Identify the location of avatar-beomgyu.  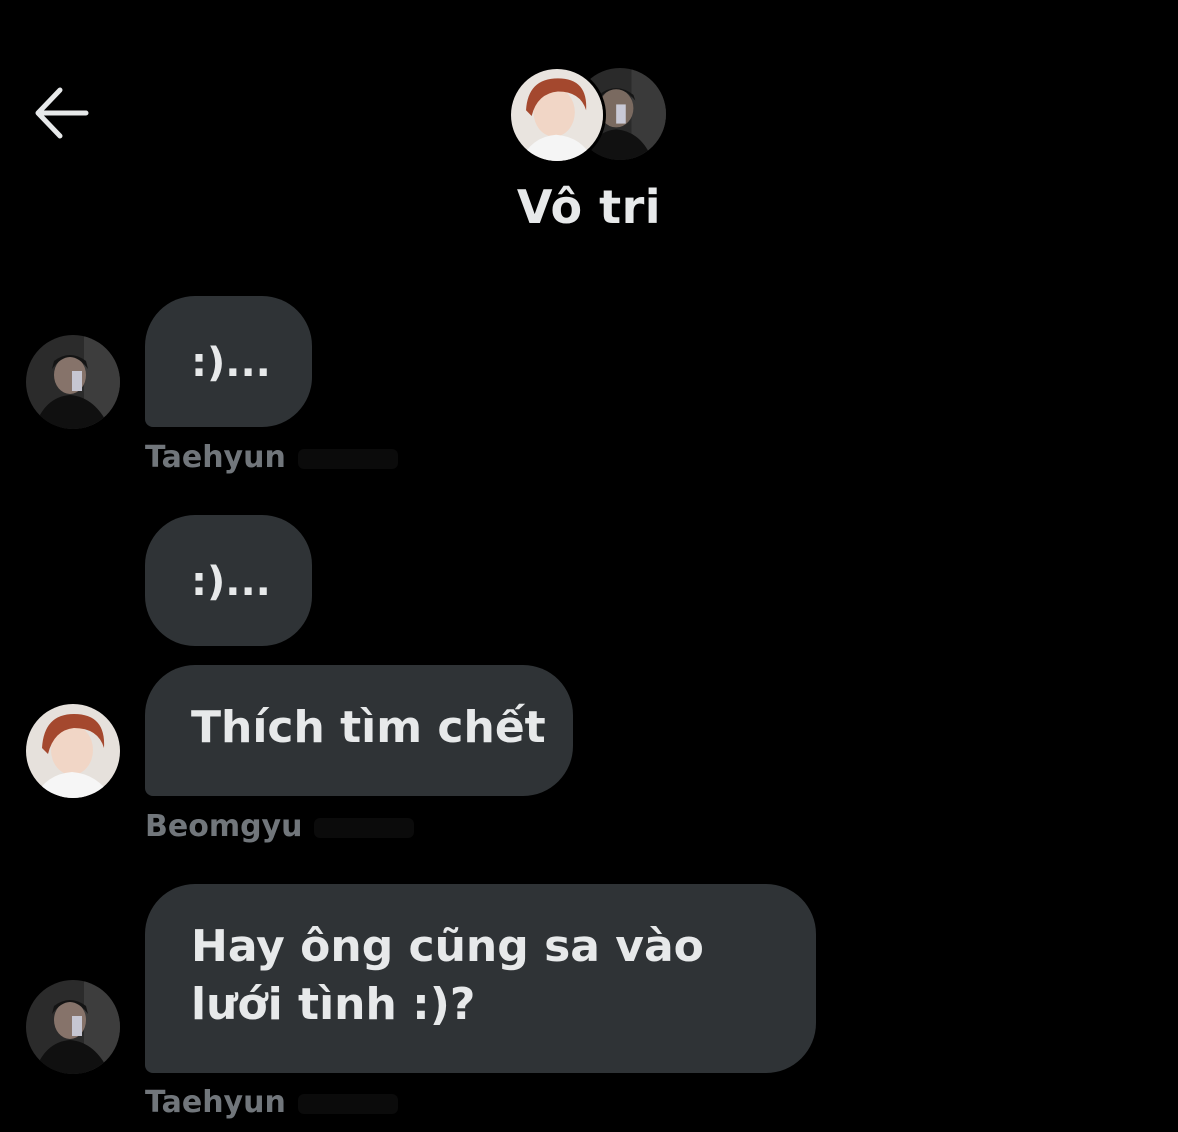
(73, 751).